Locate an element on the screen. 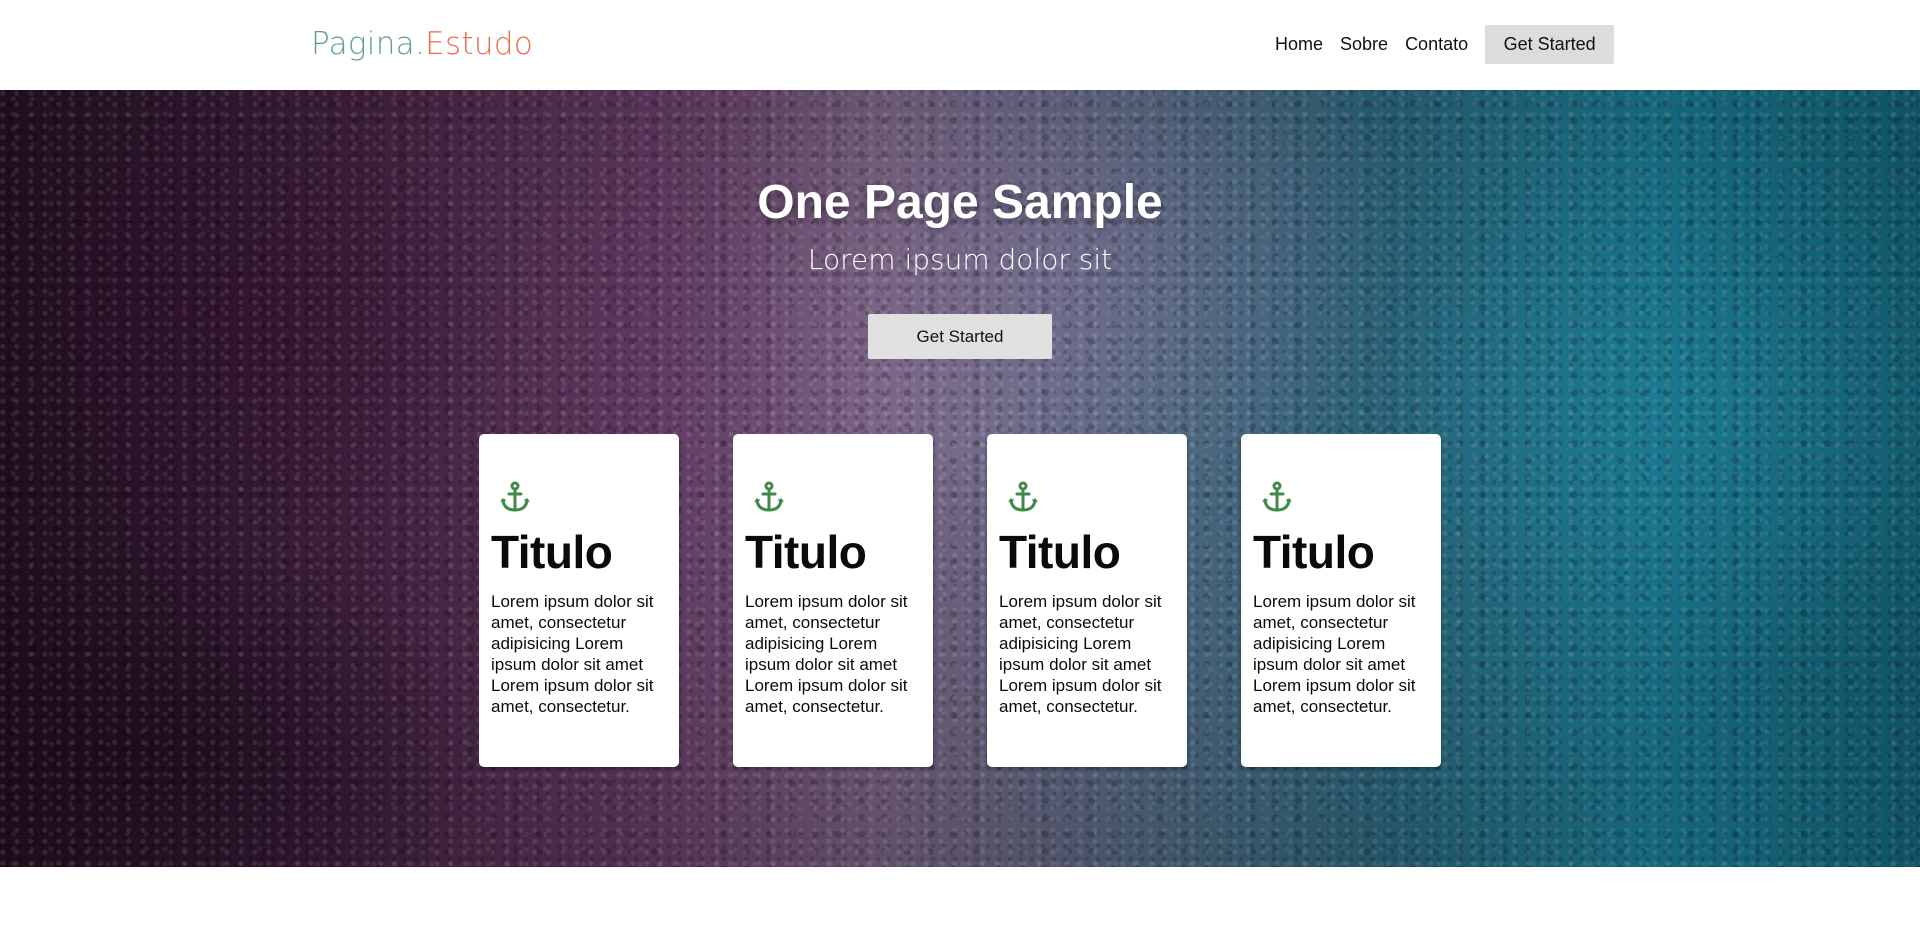 The width and height of the screenshot is (1920, 942). nav-get-started-button: Get Started is located at coordinates (1550, 44).